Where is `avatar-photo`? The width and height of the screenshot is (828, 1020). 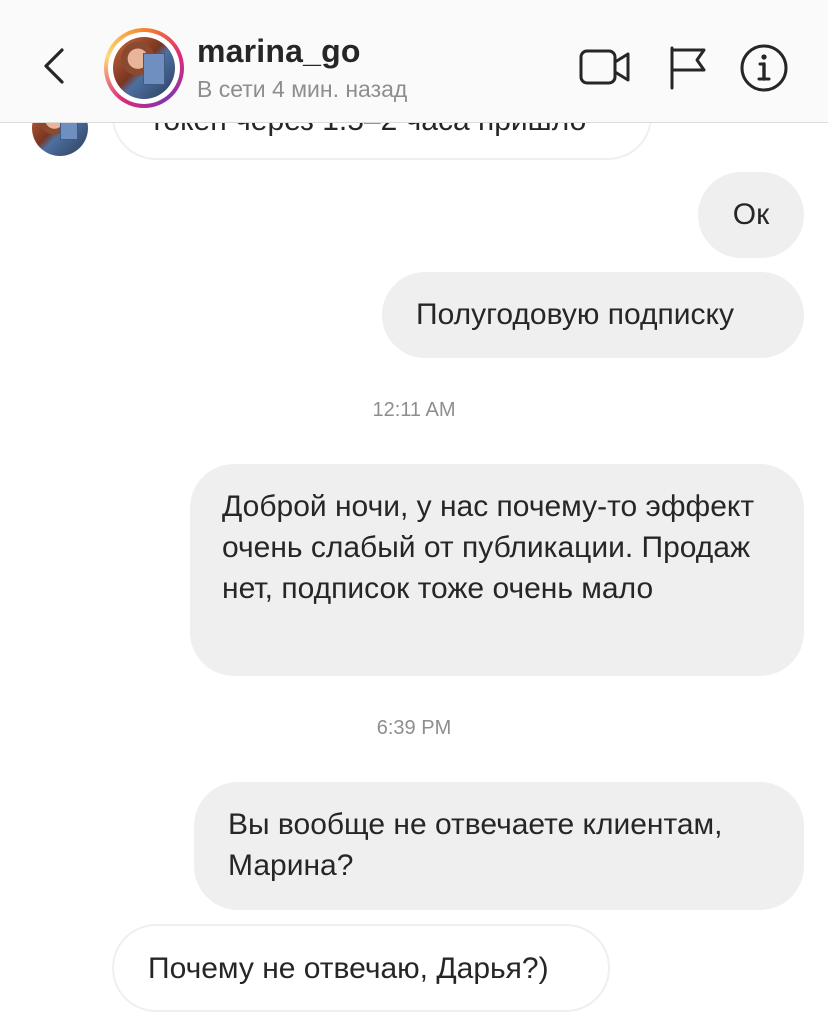
avatar-photo is located at coordinates (144, 68).